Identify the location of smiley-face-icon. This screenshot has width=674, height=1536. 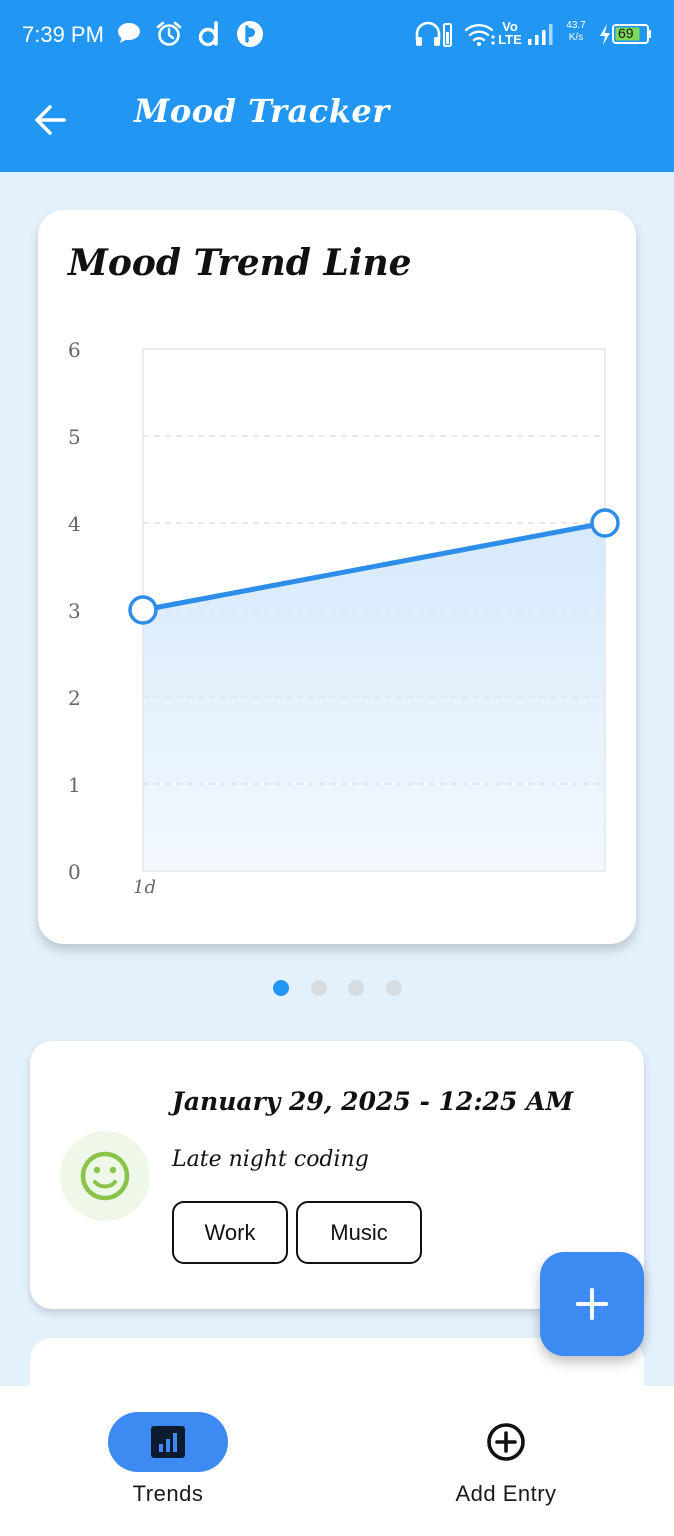
(105, 1176).